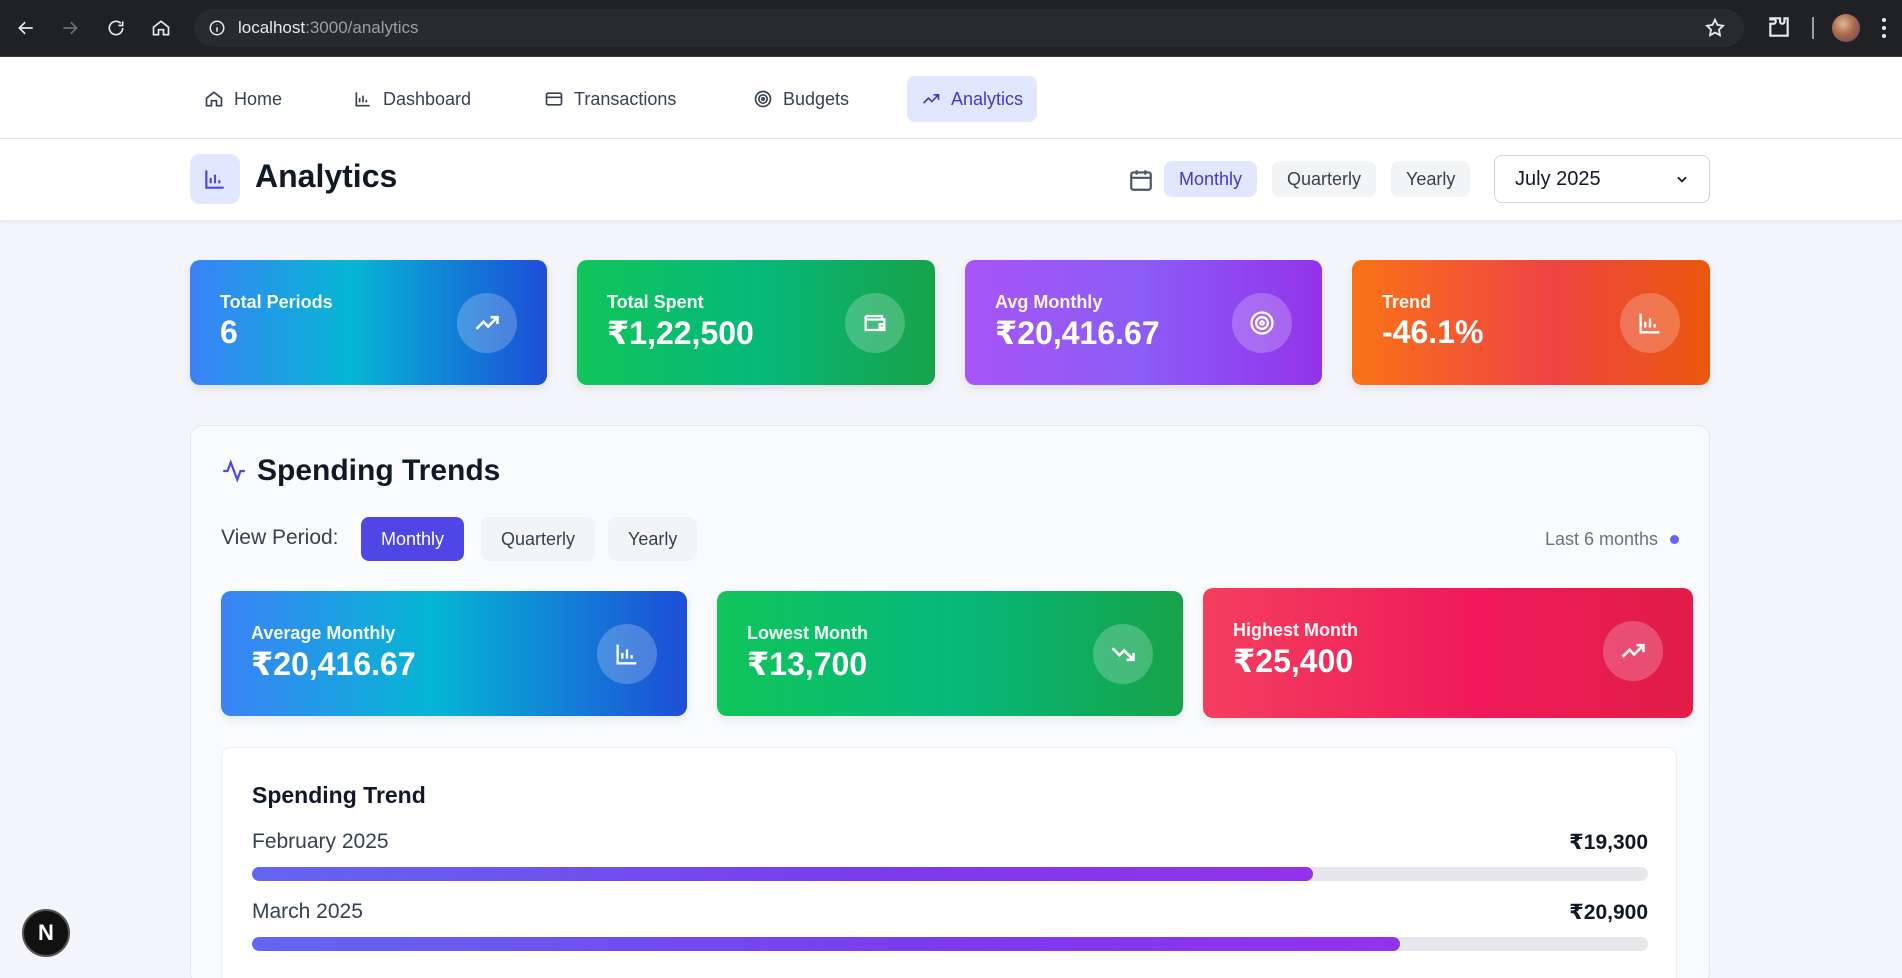  Describe the element at coordinates (1601, 539) in the screenshot. I see `range-text: Last 6 months` at that location.